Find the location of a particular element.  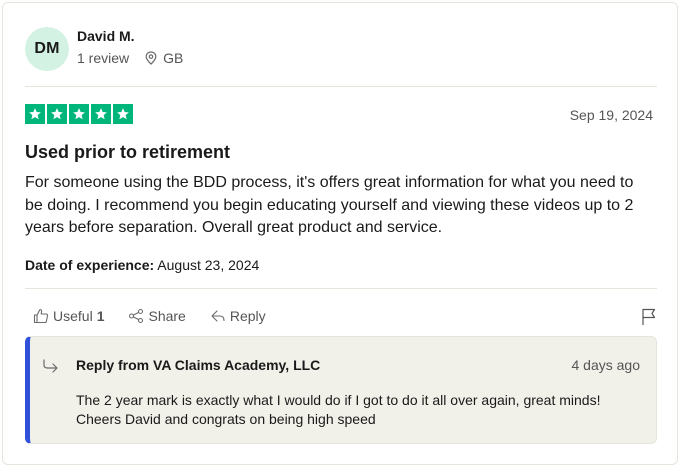

star-rating is located at coordinates (79, 114).